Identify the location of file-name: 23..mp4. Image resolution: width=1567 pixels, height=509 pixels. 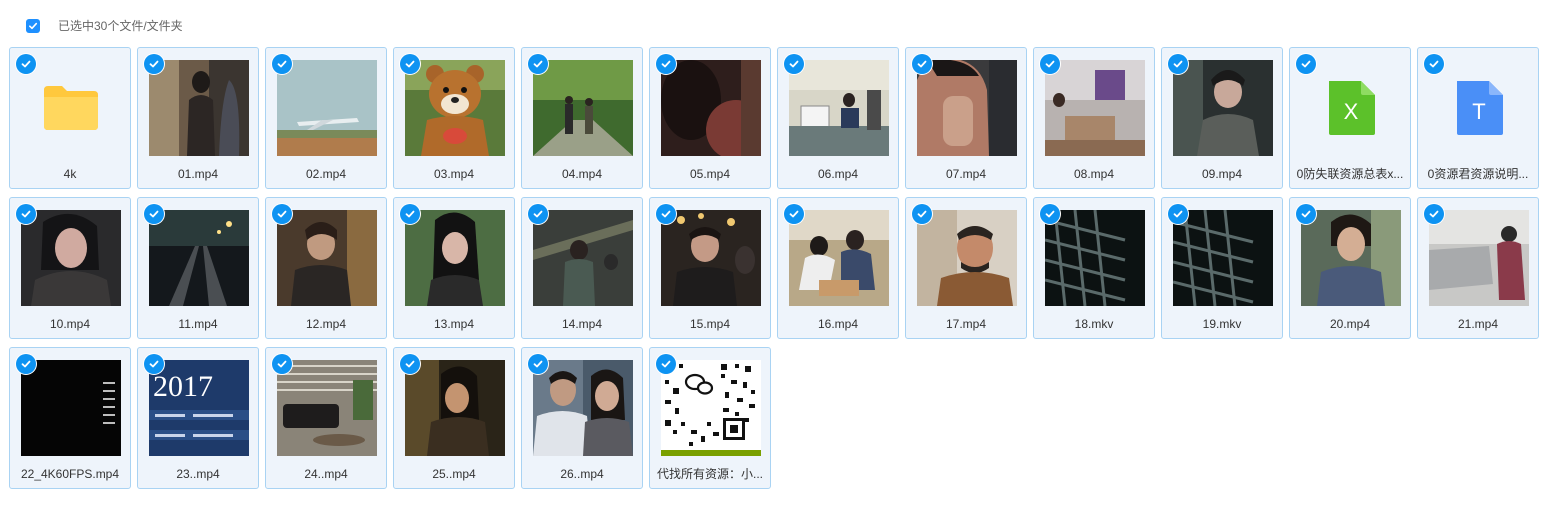
(198, 474).